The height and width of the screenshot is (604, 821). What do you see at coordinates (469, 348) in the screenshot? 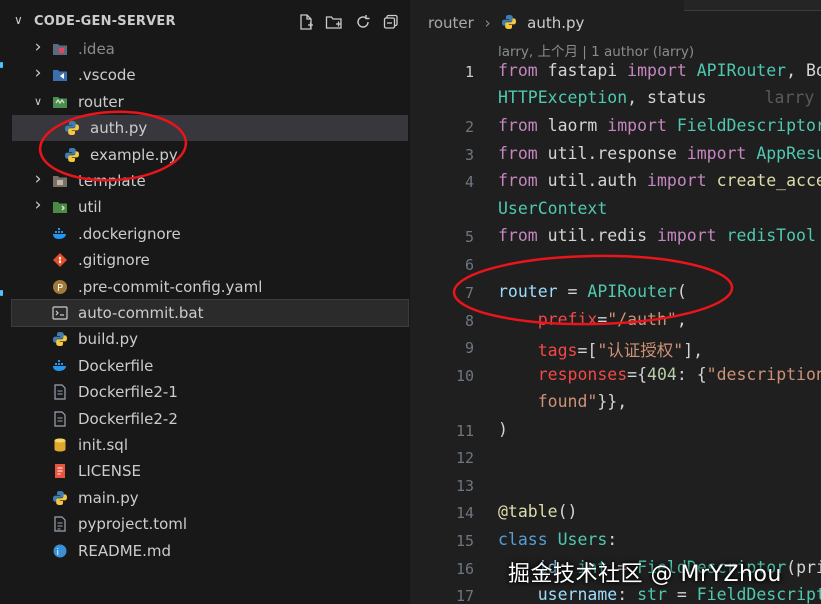
I see `line-number: 9` at bounding box center [469, 348].